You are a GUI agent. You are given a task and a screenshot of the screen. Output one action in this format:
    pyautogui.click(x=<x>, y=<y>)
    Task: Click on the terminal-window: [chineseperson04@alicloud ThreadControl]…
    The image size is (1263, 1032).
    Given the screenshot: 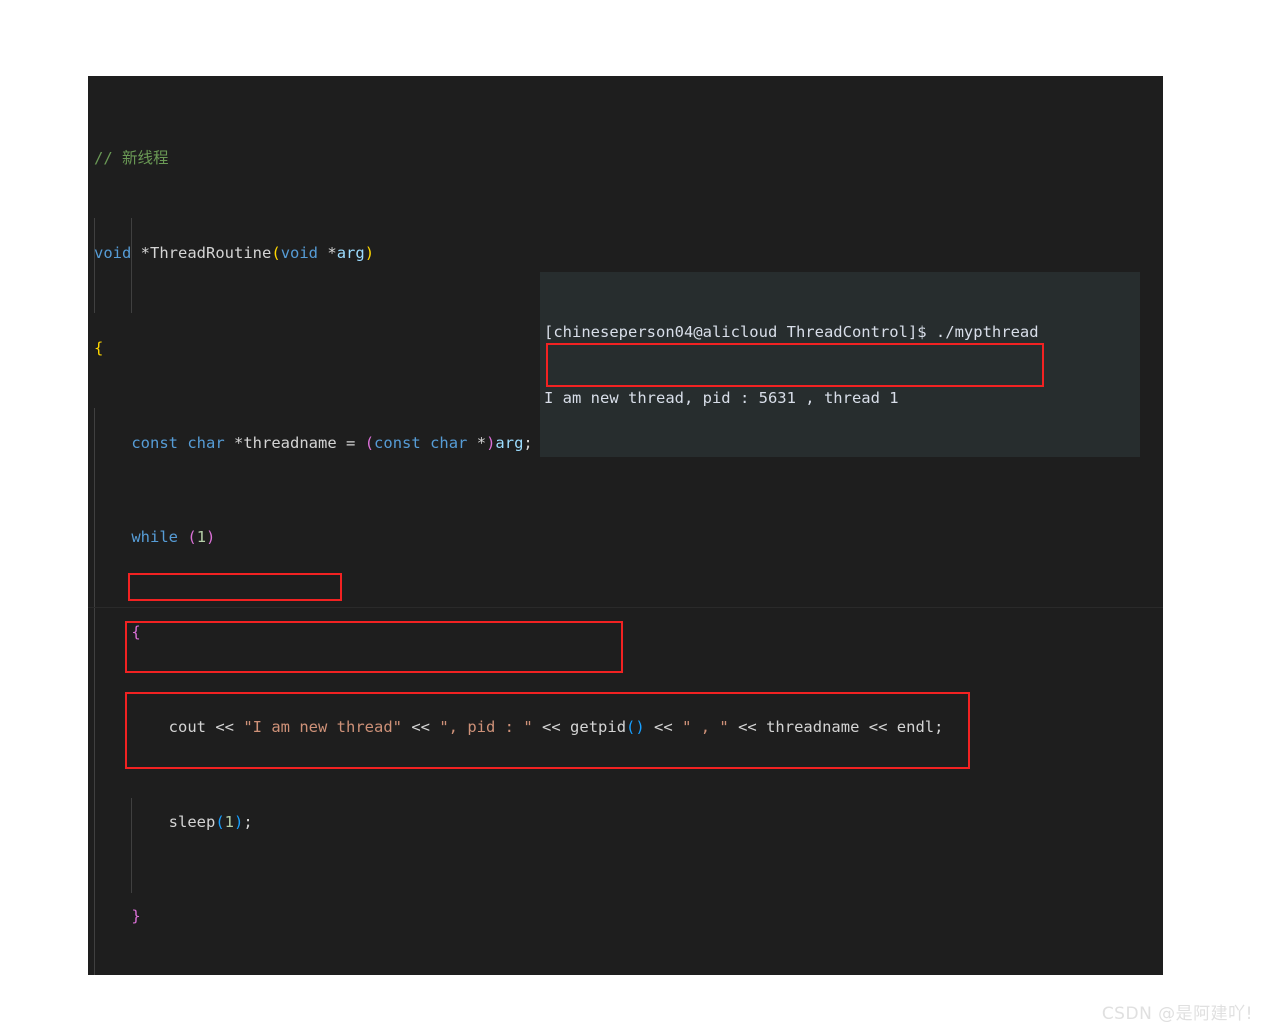 What is the action you would take?
    pyautogui.click(x=840, y=364)
    